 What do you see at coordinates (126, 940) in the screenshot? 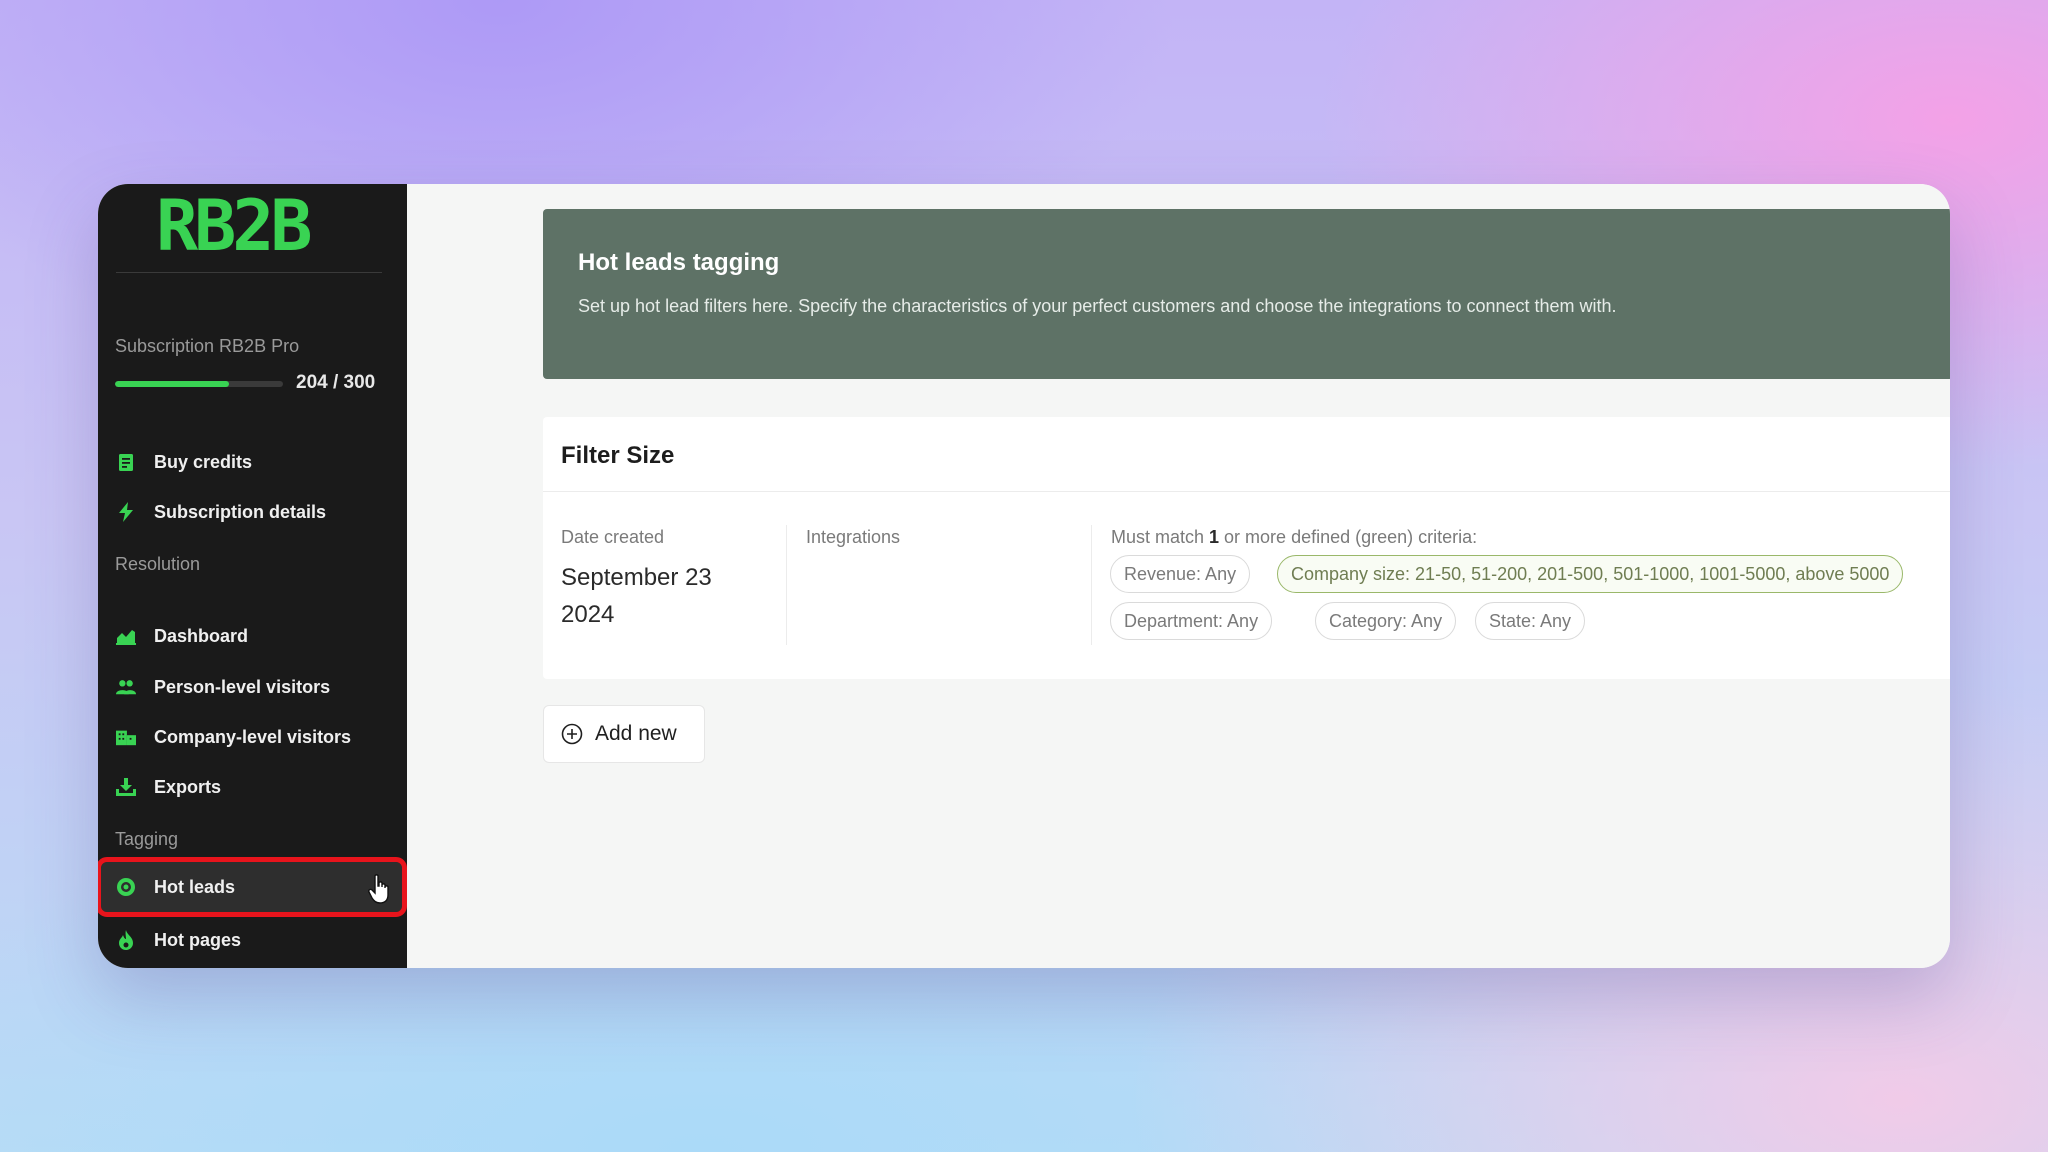
I see `flame-icon` at bounding box center [126, 940].